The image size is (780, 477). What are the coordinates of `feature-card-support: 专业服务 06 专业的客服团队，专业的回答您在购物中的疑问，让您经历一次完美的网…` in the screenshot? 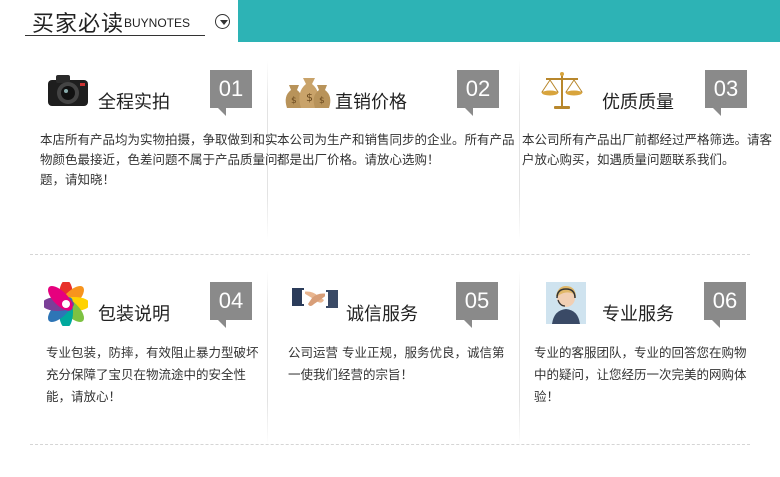 It's located at (657, 379).